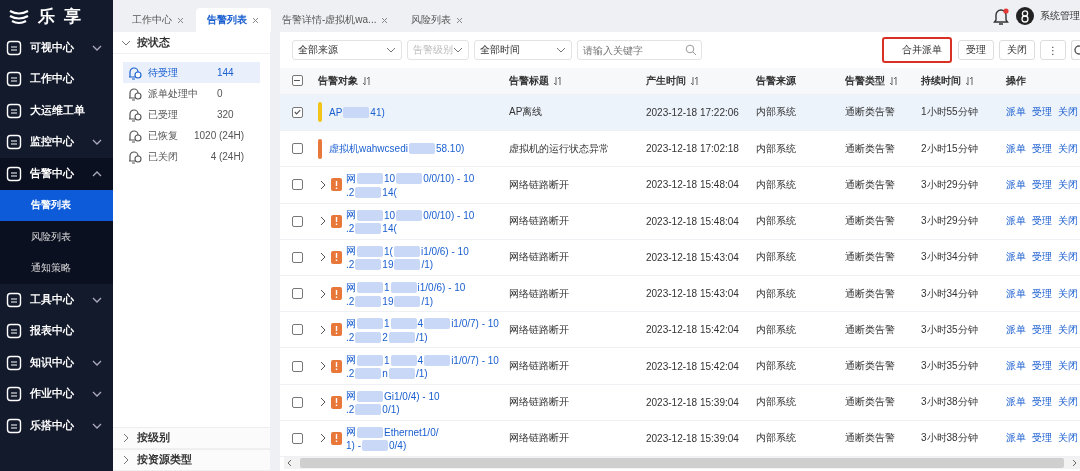 This screenshot has width=1080, height=471. I want to click on column-header: 告警标题, so click(529, 80).